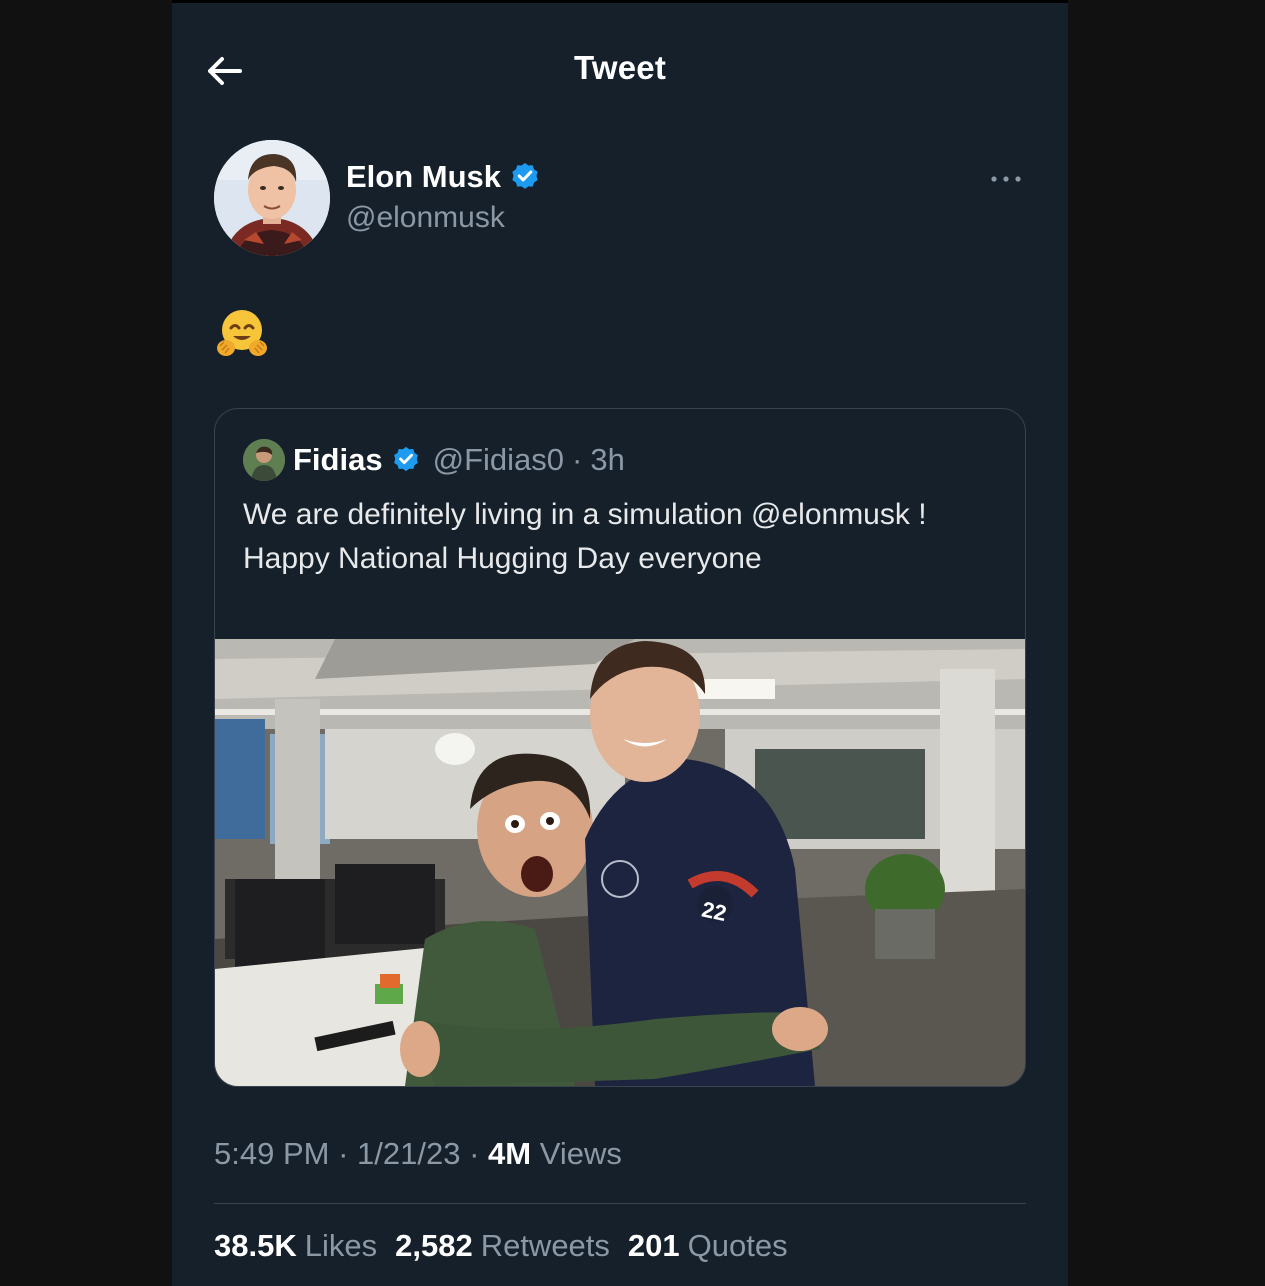 The height and width of the screenshot is (1286, 1265). Describe the element at coordinates (620, 67) in the screenshot. I see `page-title: Tweet` at that location.